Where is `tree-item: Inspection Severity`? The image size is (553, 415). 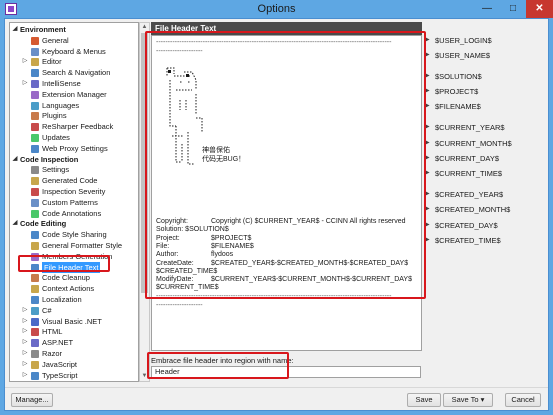 tree-item: Inspection Severity is located at coordinates (74, 191).